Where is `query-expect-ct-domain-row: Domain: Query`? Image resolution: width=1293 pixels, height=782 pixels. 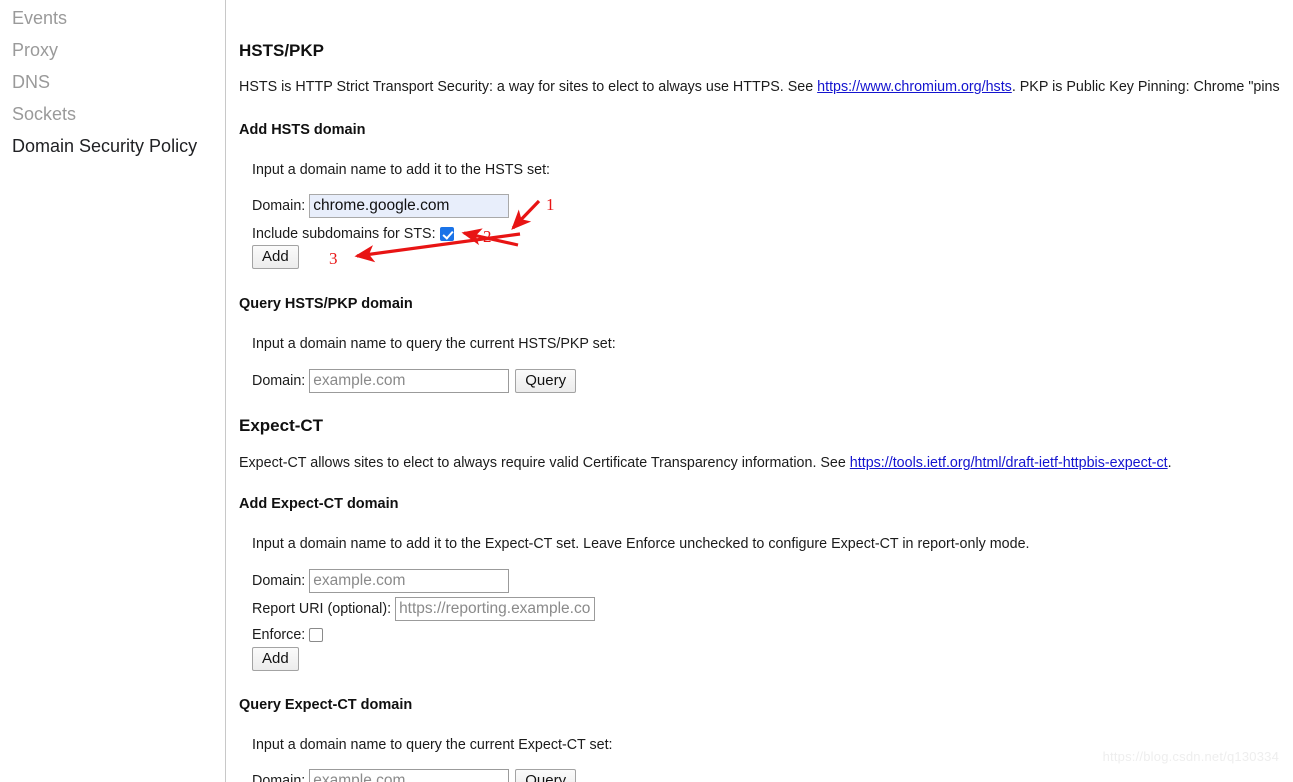
query-expect-ct-domain-row: Domain: Query is located at coordinates (414, 775).